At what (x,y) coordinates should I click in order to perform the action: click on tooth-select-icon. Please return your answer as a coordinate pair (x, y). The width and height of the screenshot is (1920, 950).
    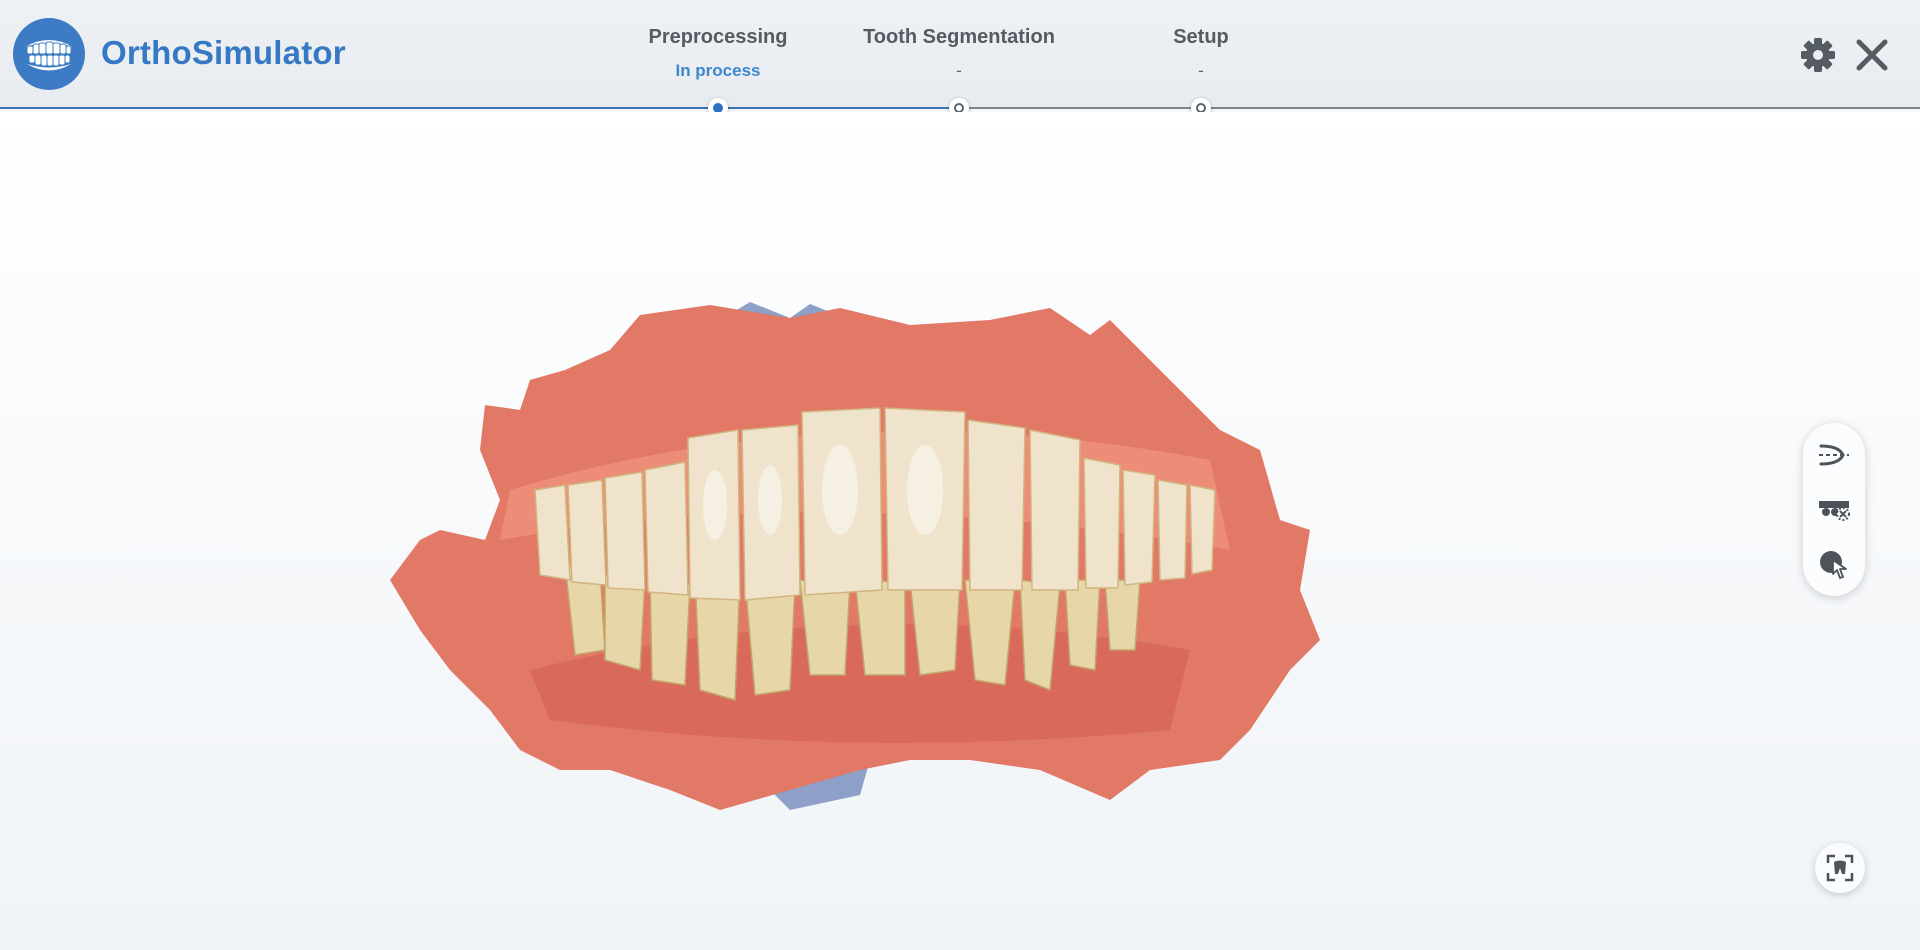
    Looking at the image, I should click on (1833, 565).